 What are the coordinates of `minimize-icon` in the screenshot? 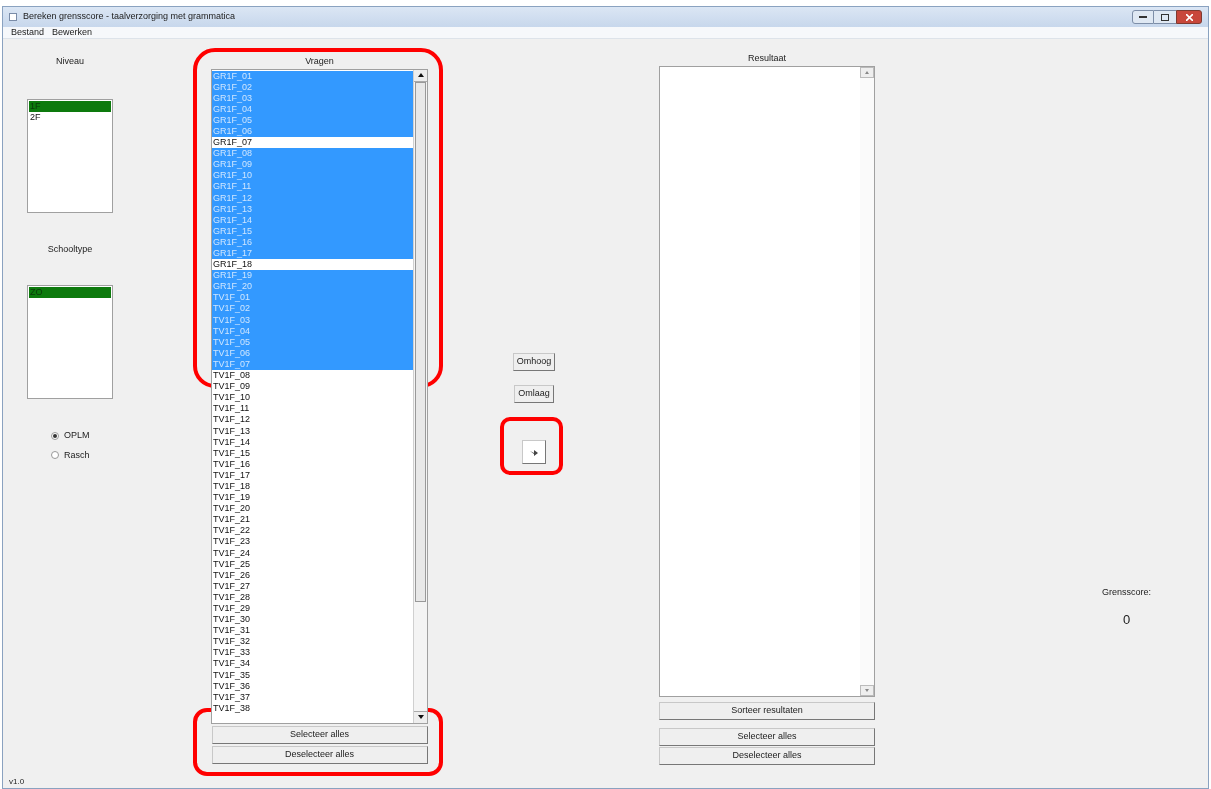 It's located at (1143, 17).